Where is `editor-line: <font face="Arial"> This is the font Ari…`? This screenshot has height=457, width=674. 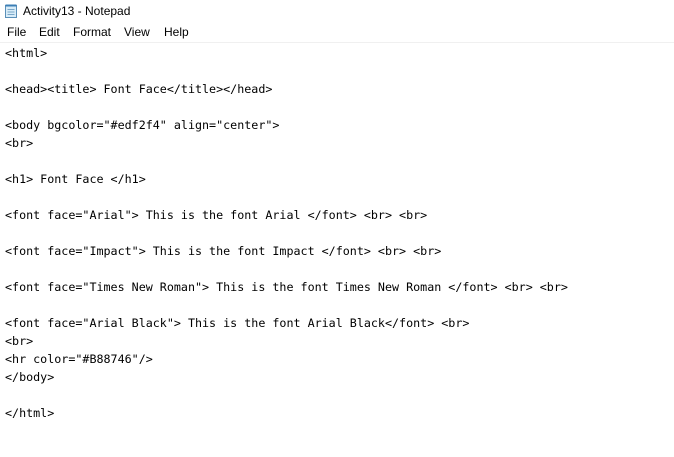 editor-line: <font face="Arial"> This is the font Ari… is located at coordinates (216, 215).